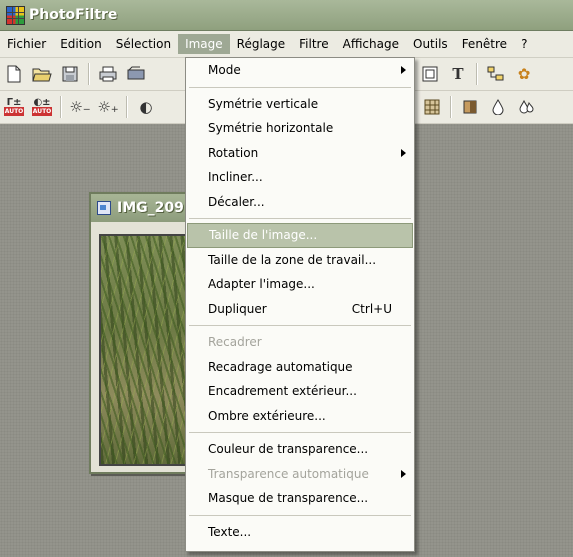 The height and width of the screenshot is (557, 573). I want to click on menu-item-mode: Mode, so click(300, 70).